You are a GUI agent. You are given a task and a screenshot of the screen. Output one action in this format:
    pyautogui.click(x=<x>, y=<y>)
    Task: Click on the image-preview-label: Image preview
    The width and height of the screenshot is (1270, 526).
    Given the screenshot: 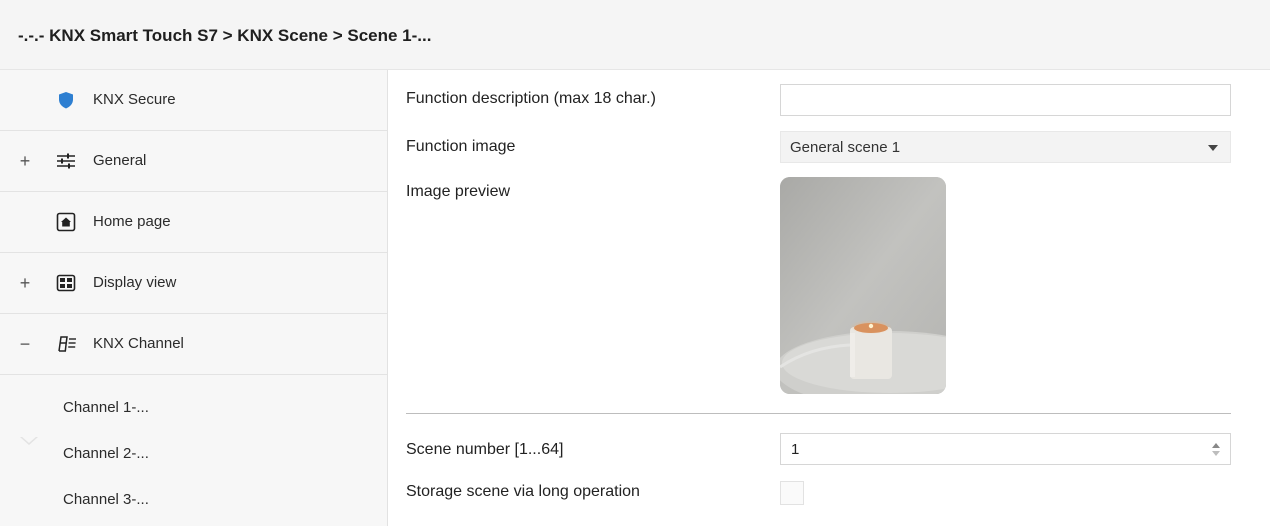 What is the action you would take?
    pyautogui.click(x=458, y=191)
    